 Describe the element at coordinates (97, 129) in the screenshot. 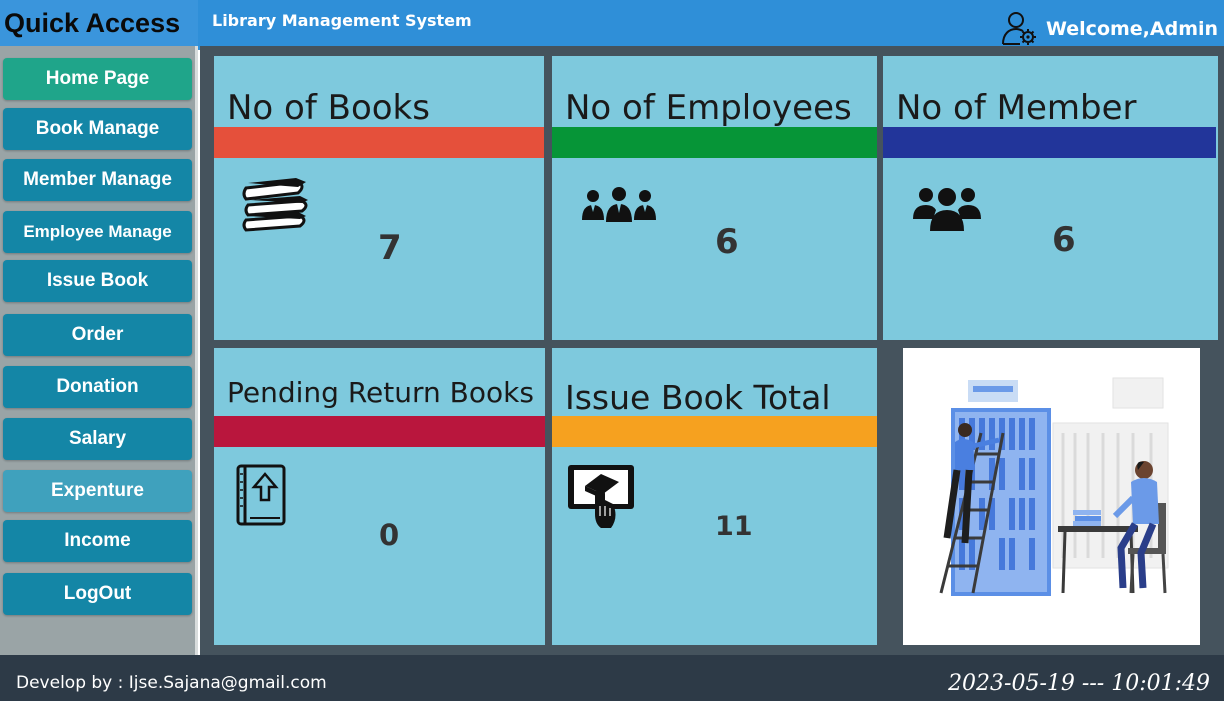

I see `sidebar-item-book-manage: Book Manage` at that location.